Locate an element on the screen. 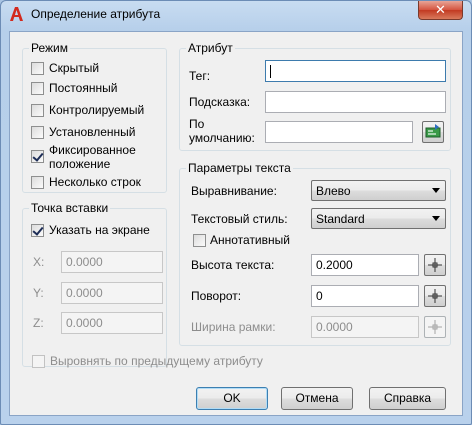  lock-position-label-line1: Фиксированное is located at coordinates (92, 150).